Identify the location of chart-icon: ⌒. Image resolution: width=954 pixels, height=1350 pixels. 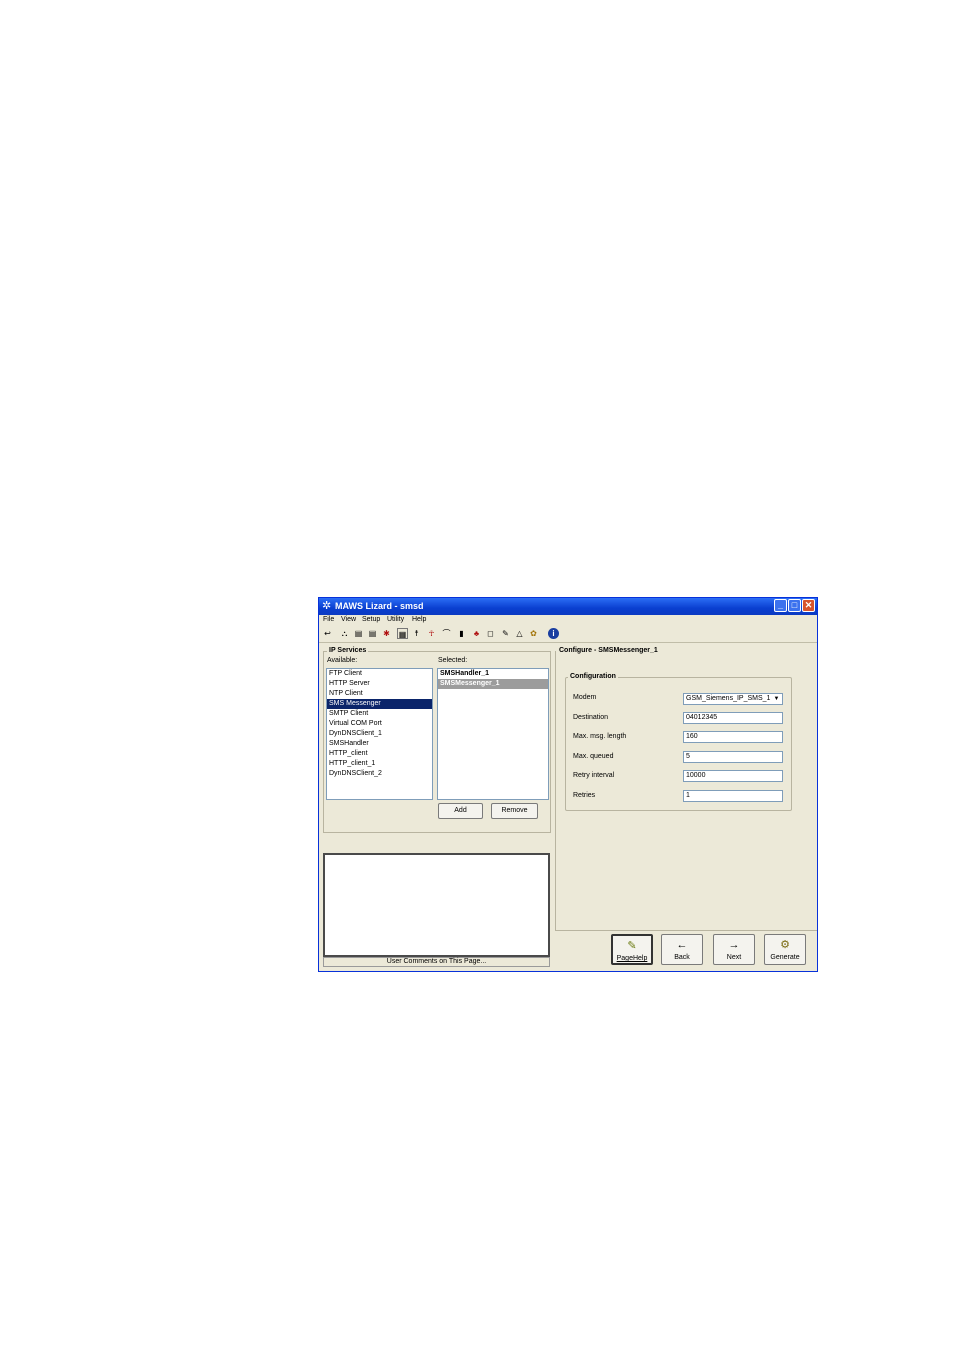
(446, 633).